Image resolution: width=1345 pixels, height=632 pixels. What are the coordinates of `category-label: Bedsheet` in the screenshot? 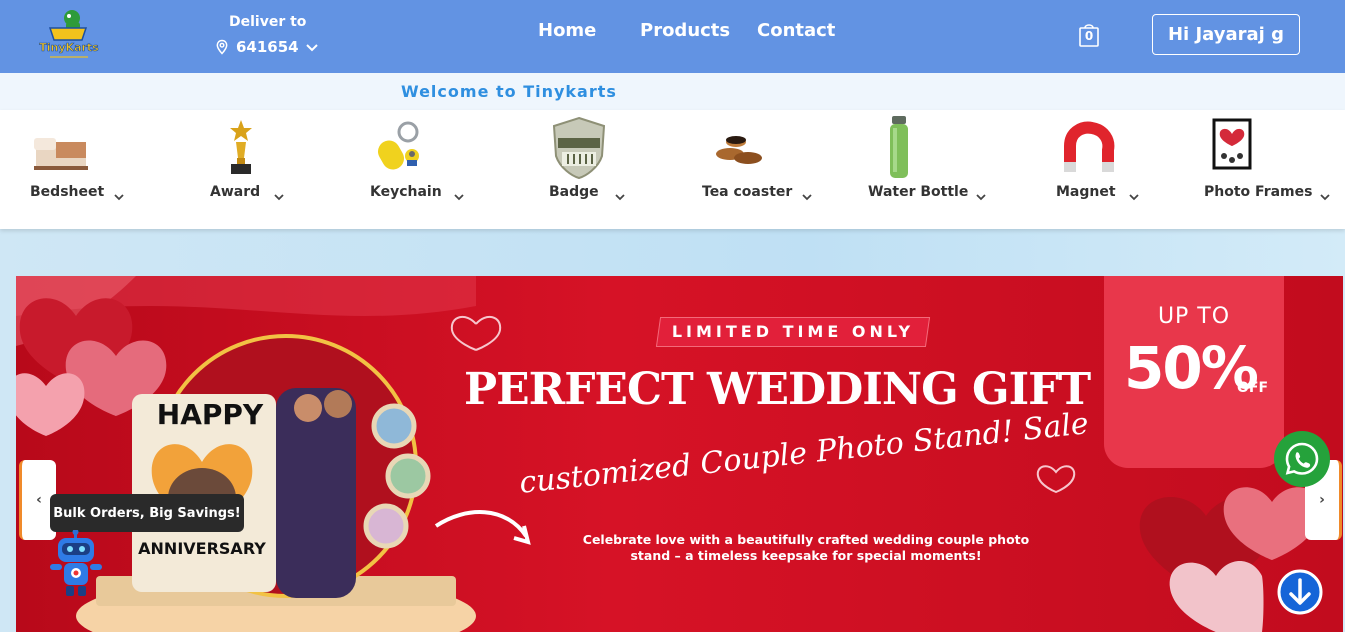 It's located at (67, 192).